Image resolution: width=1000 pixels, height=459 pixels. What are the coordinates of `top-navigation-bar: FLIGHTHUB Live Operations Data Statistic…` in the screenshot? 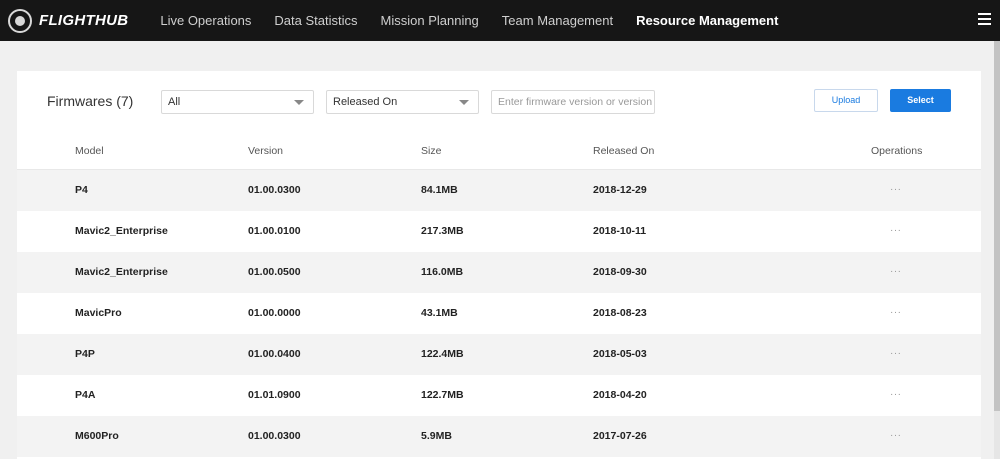 It's located at (500, 20).